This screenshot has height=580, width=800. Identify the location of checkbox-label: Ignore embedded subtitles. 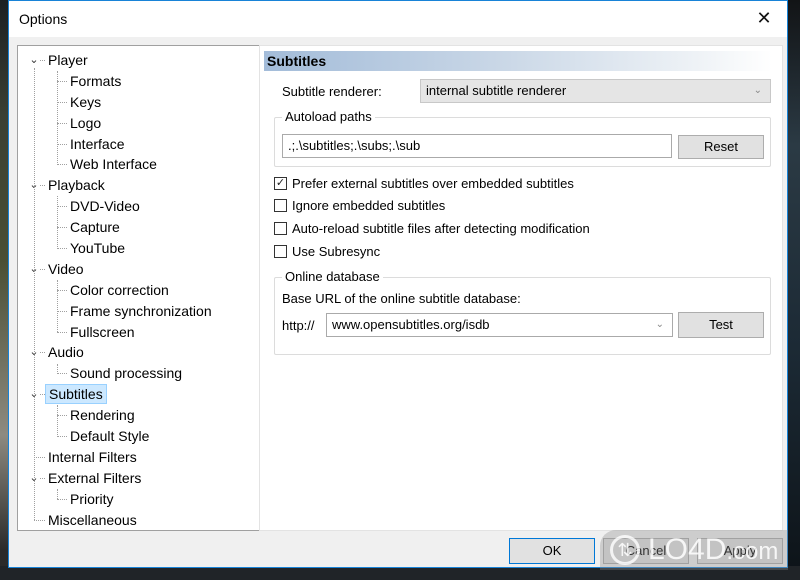
(369, 206).